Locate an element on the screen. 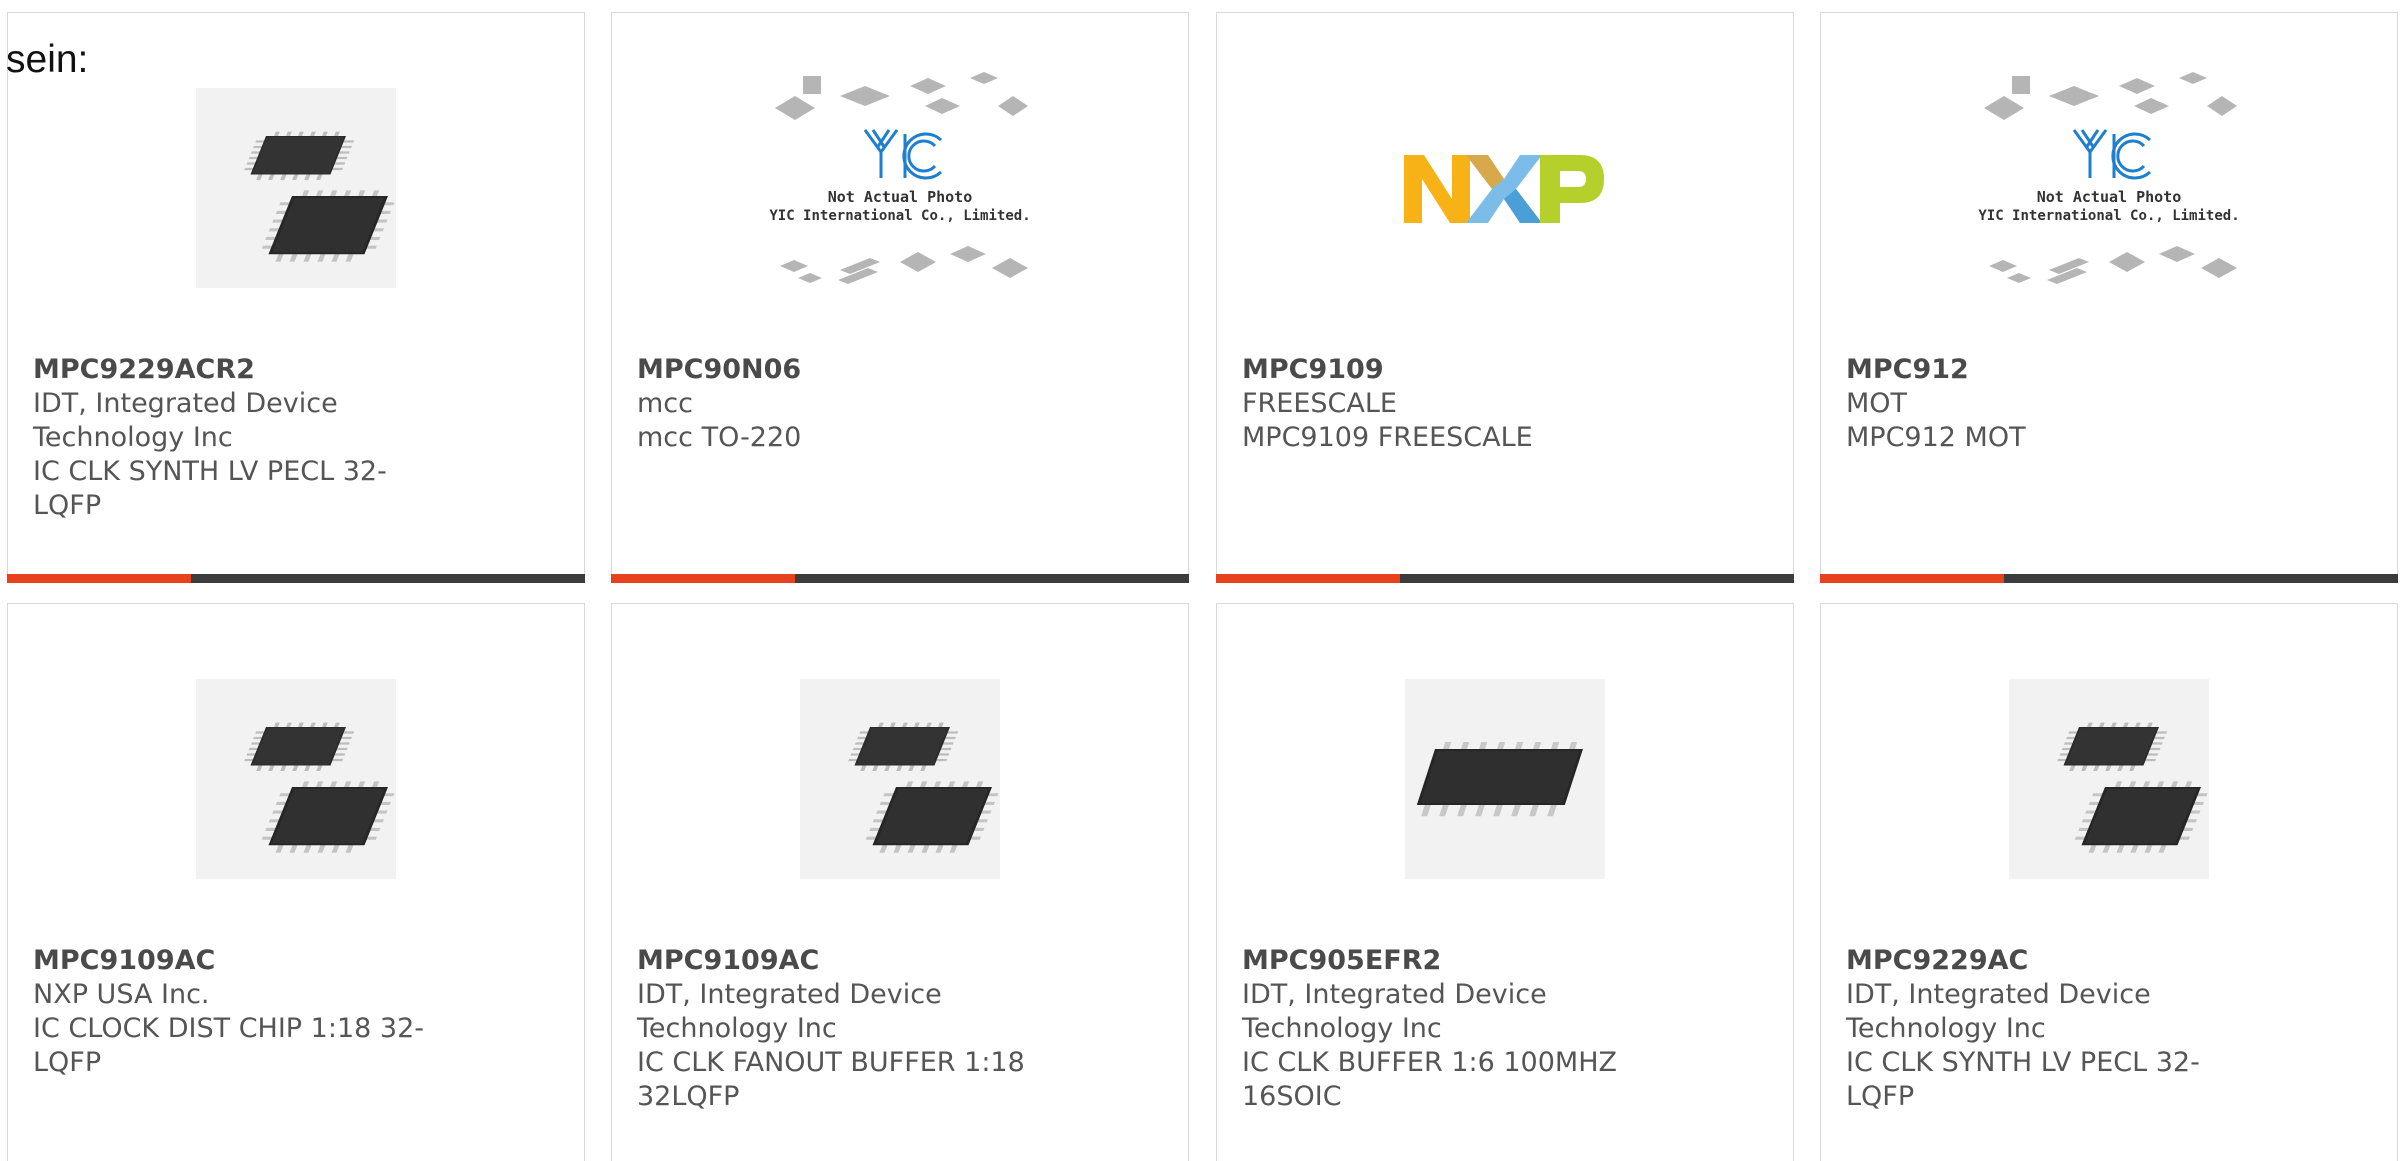 The height and width of the screenshot is (1161, 2400). product-card-3: MPC9109 FREESCALE MPC9109 FREESCALE is located at coordinates (1505, 297).